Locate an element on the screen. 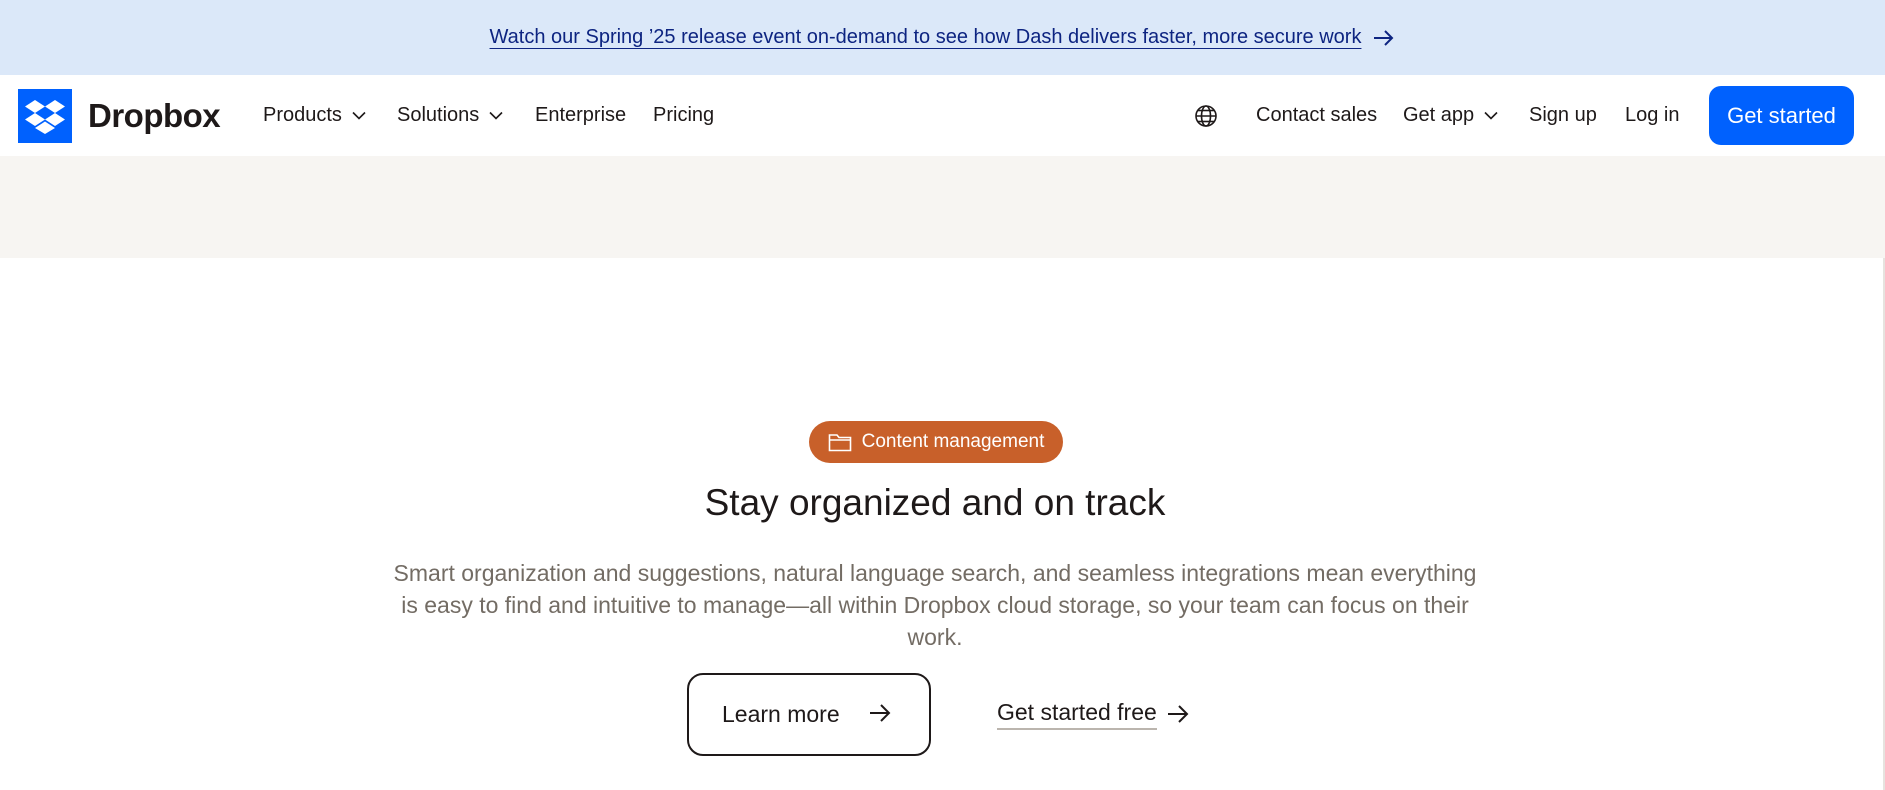 This screenshot has width=1885, height=790. folder-icon is located at coordinates (840, 442).